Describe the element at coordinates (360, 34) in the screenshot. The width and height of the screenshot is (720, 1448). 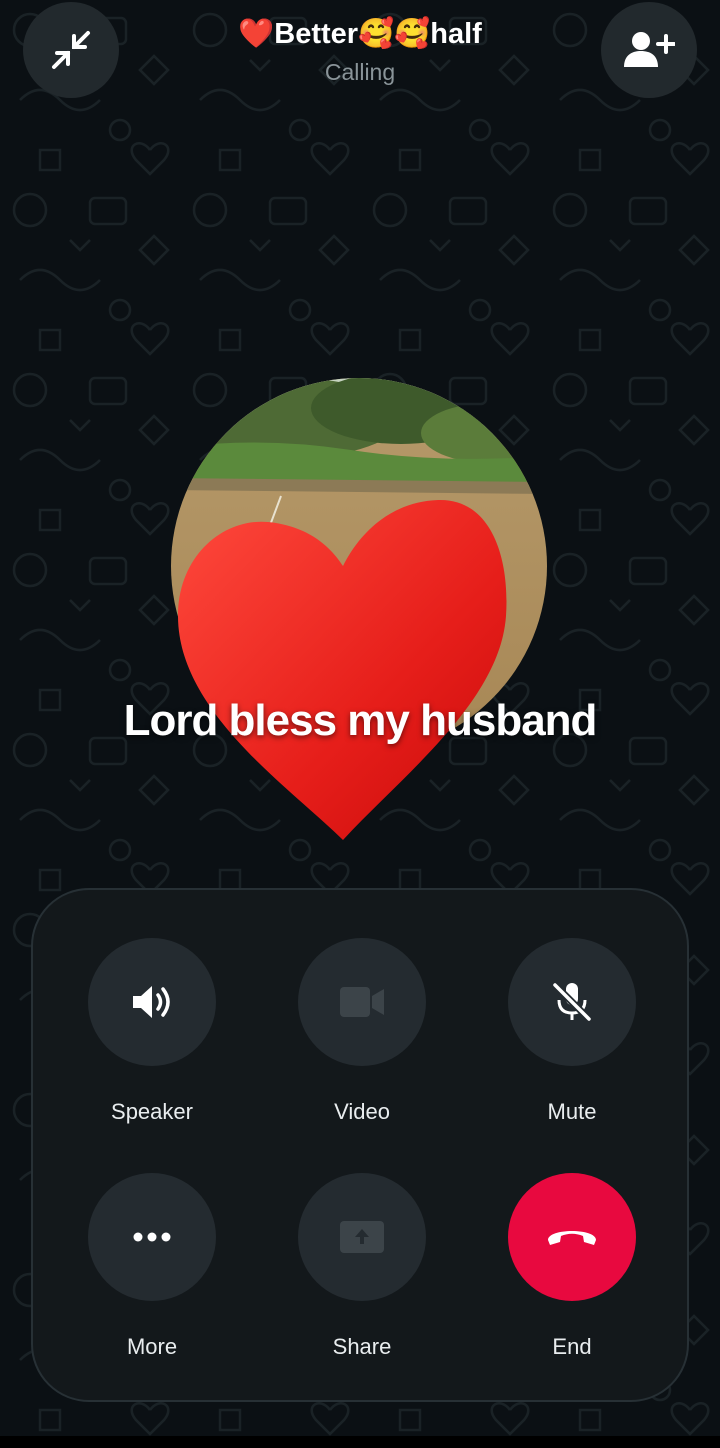
I see `caller-name: ❤️Better🥰🥰half` at that location.